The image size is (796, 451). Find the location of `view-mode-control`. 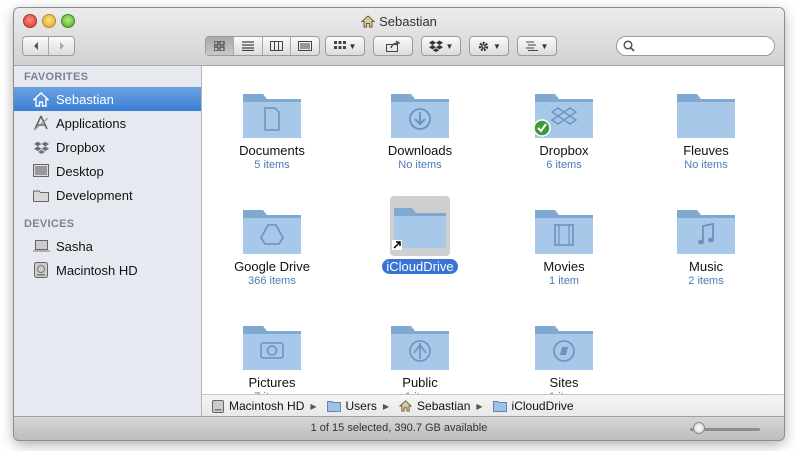

view-mode-control is located at coordinates (262, 46).